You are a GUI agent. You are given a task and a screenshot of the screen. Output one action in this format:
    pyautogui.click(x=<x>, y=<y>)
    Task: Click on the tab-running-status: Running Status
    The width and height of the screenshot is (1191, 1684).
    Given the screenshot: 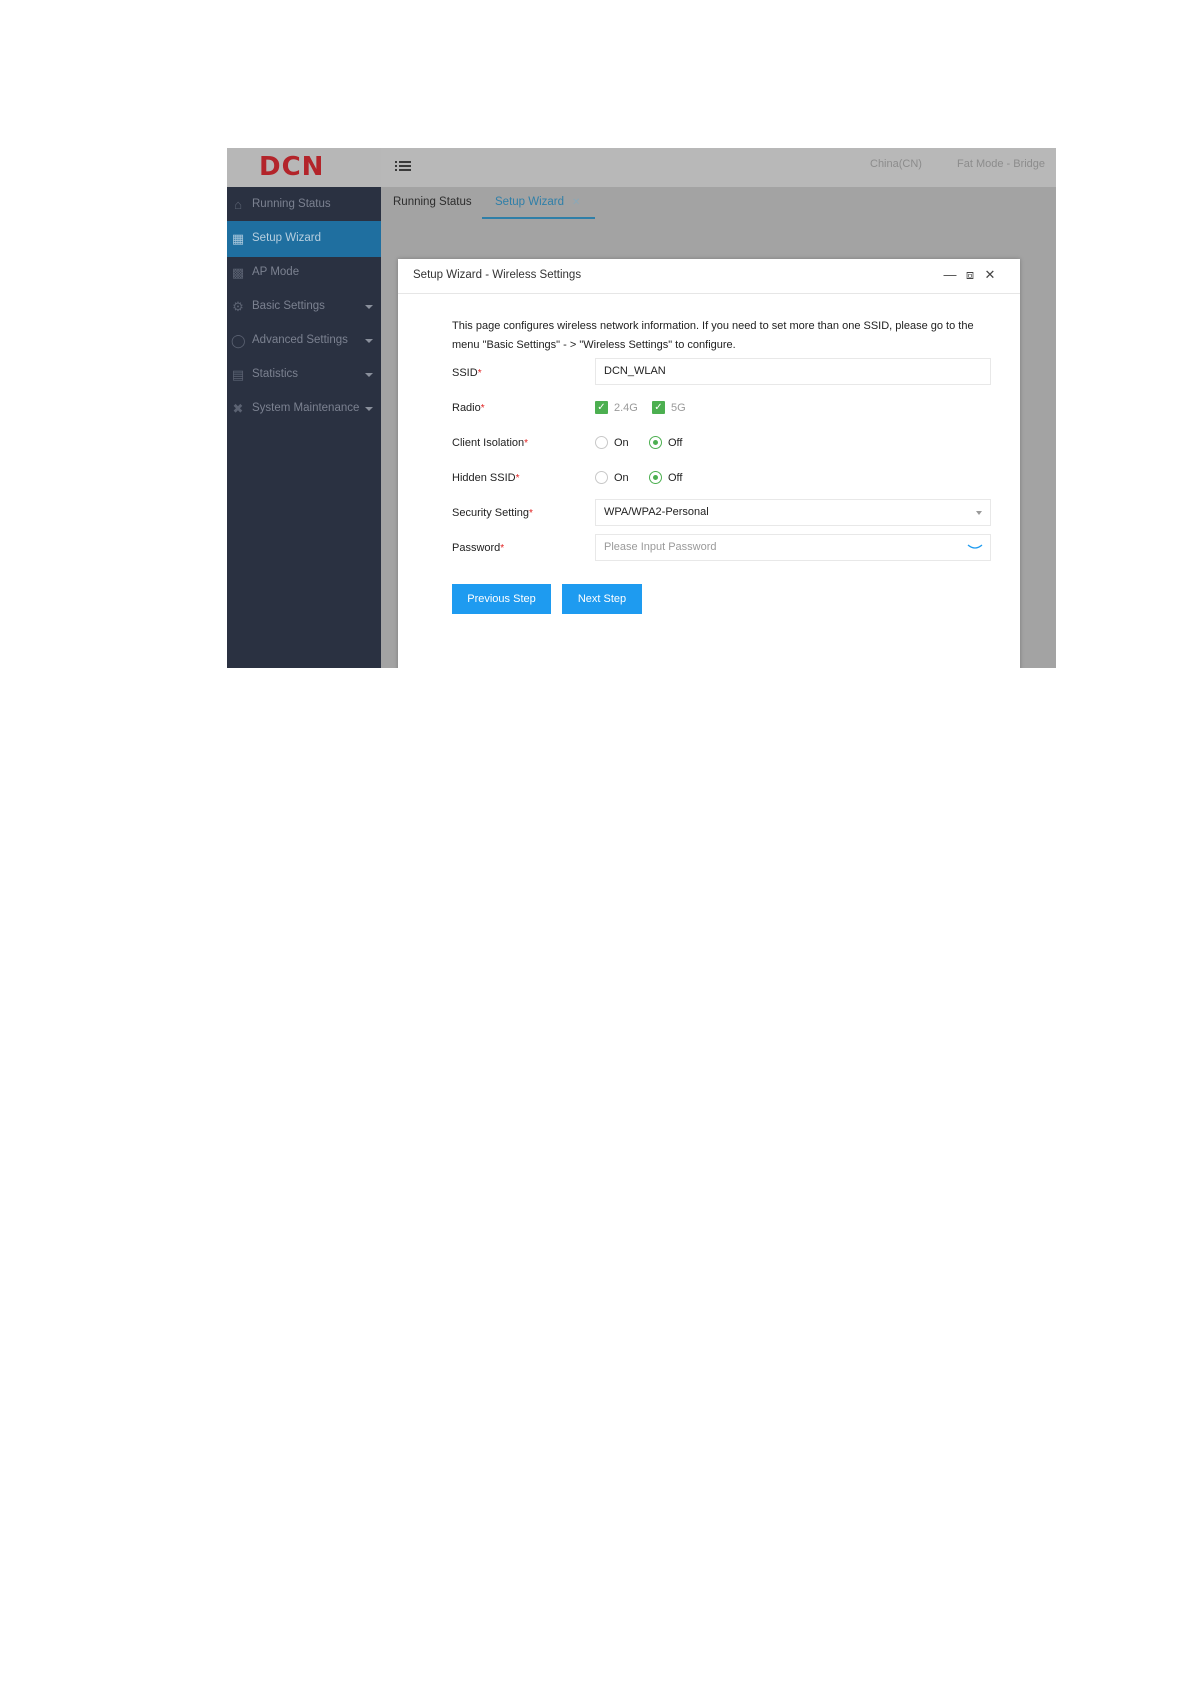 What is the action you would take?
    pyautogui.click(x=432, y=202)
    